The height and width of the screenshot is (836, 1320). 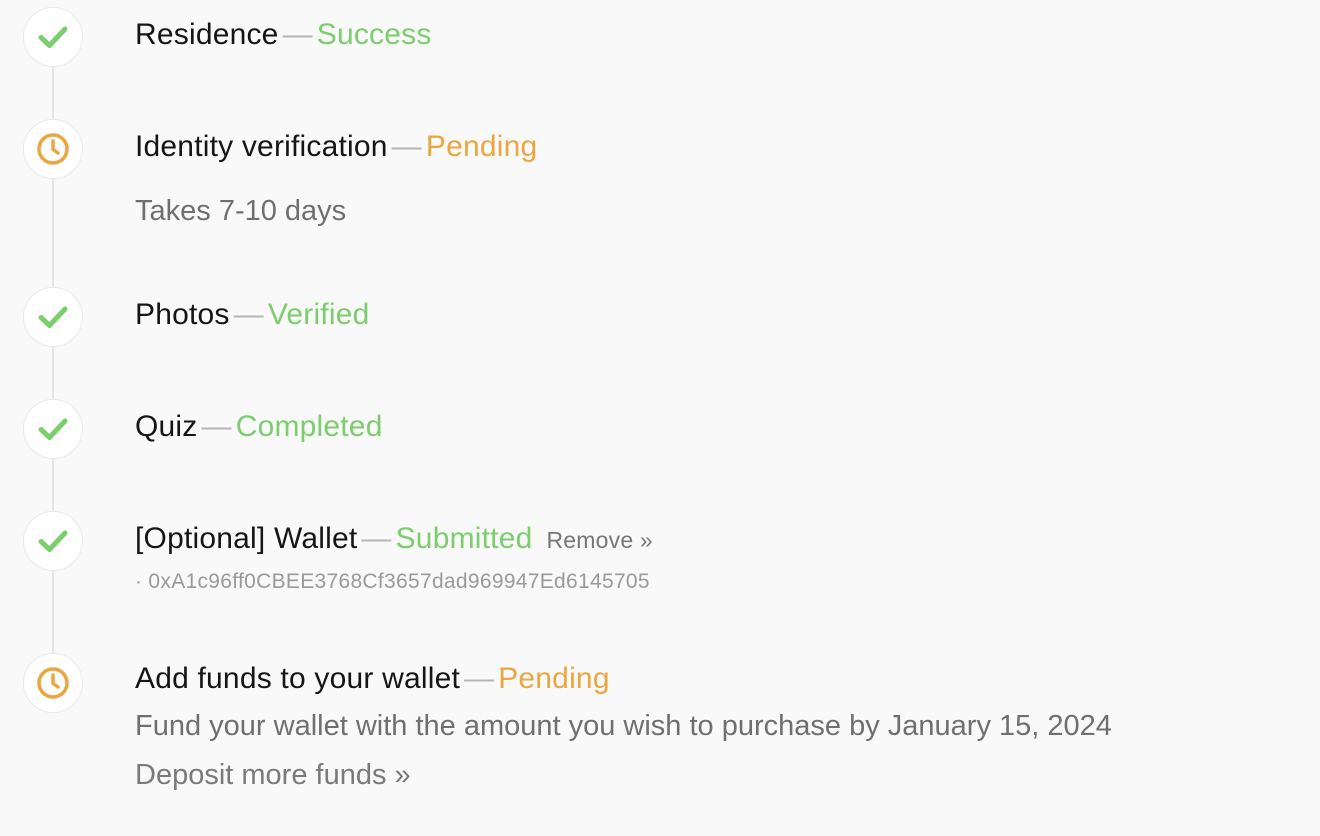 I want to click on step-title: Residence, so click(x=207, y=34).